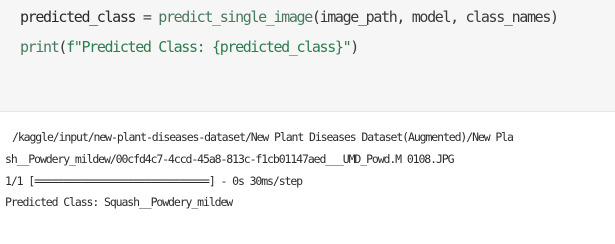 This screenshot has height=244, width=615. I want to click on assignment-operator: =, so click(147, 17).